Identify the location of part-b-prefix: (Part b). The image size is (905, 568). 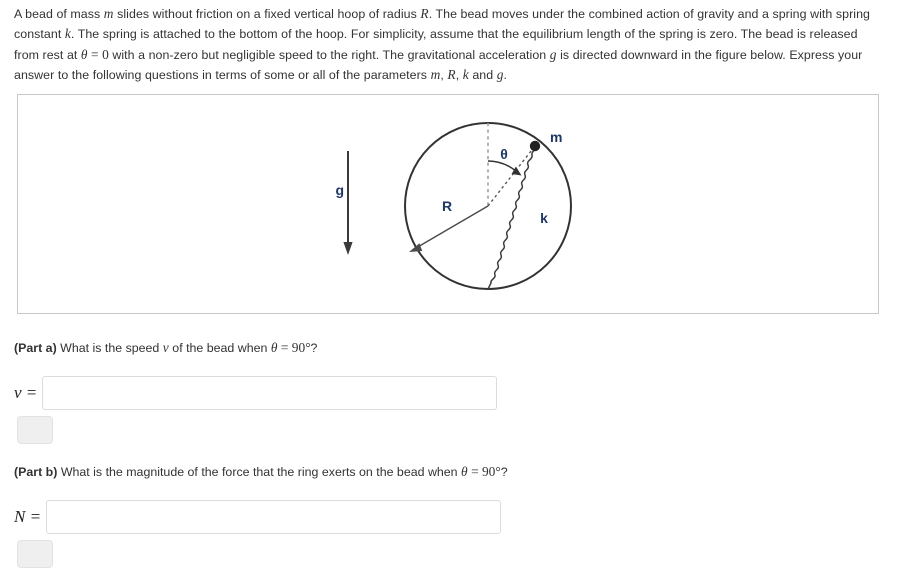
(36, 472).